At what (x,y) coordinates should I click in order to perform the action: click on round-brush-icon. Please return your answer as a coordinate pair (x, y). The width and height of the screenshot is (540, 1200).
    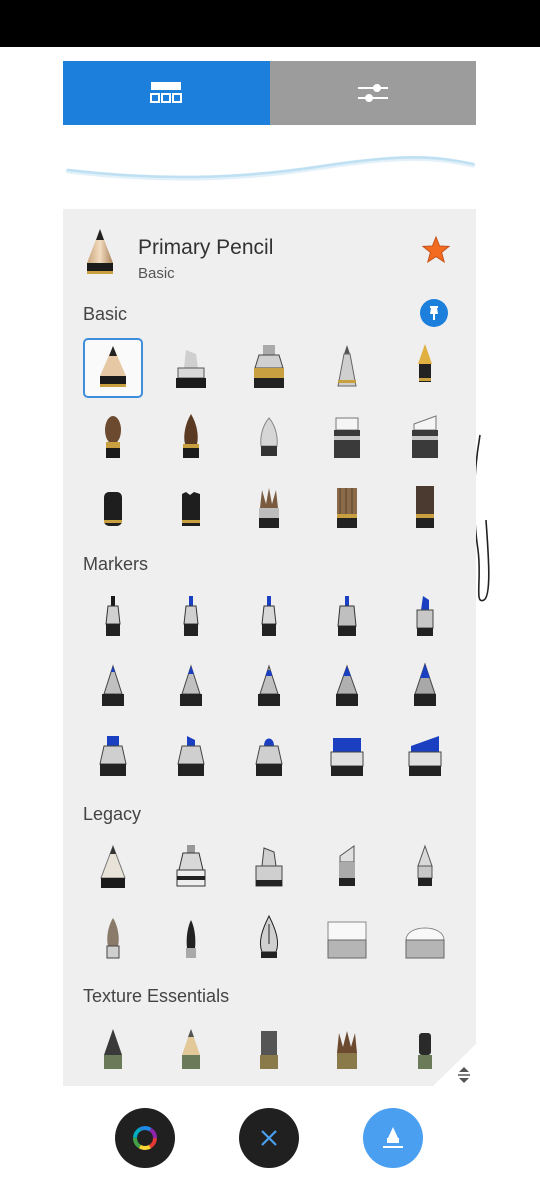
    Looking at the image, I should click on (113, 437).